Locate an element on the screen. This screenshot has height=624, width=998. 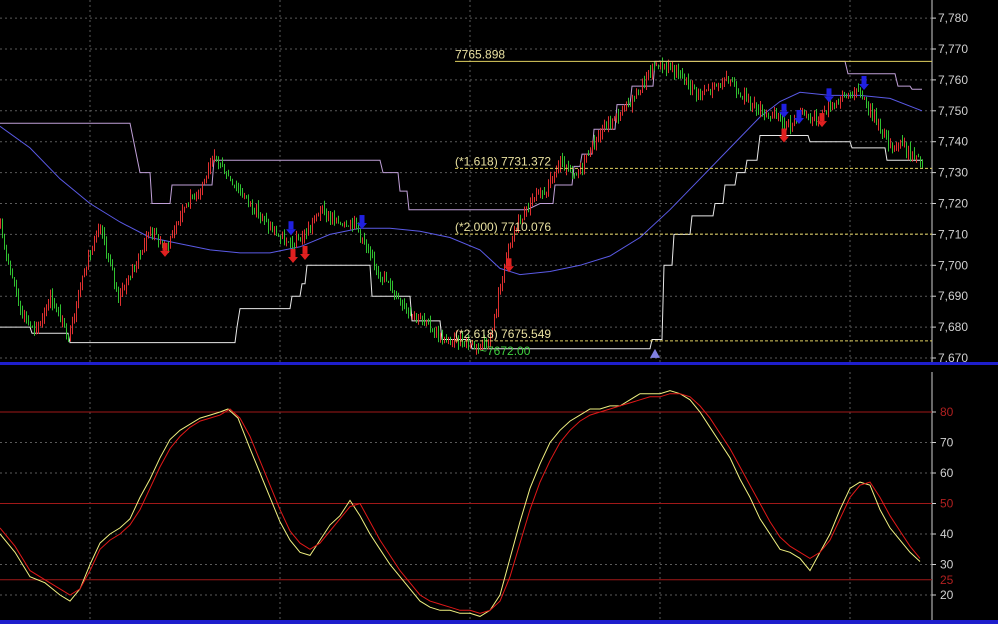
osc-tick-label: 60 is located at coordinates (947, 473).